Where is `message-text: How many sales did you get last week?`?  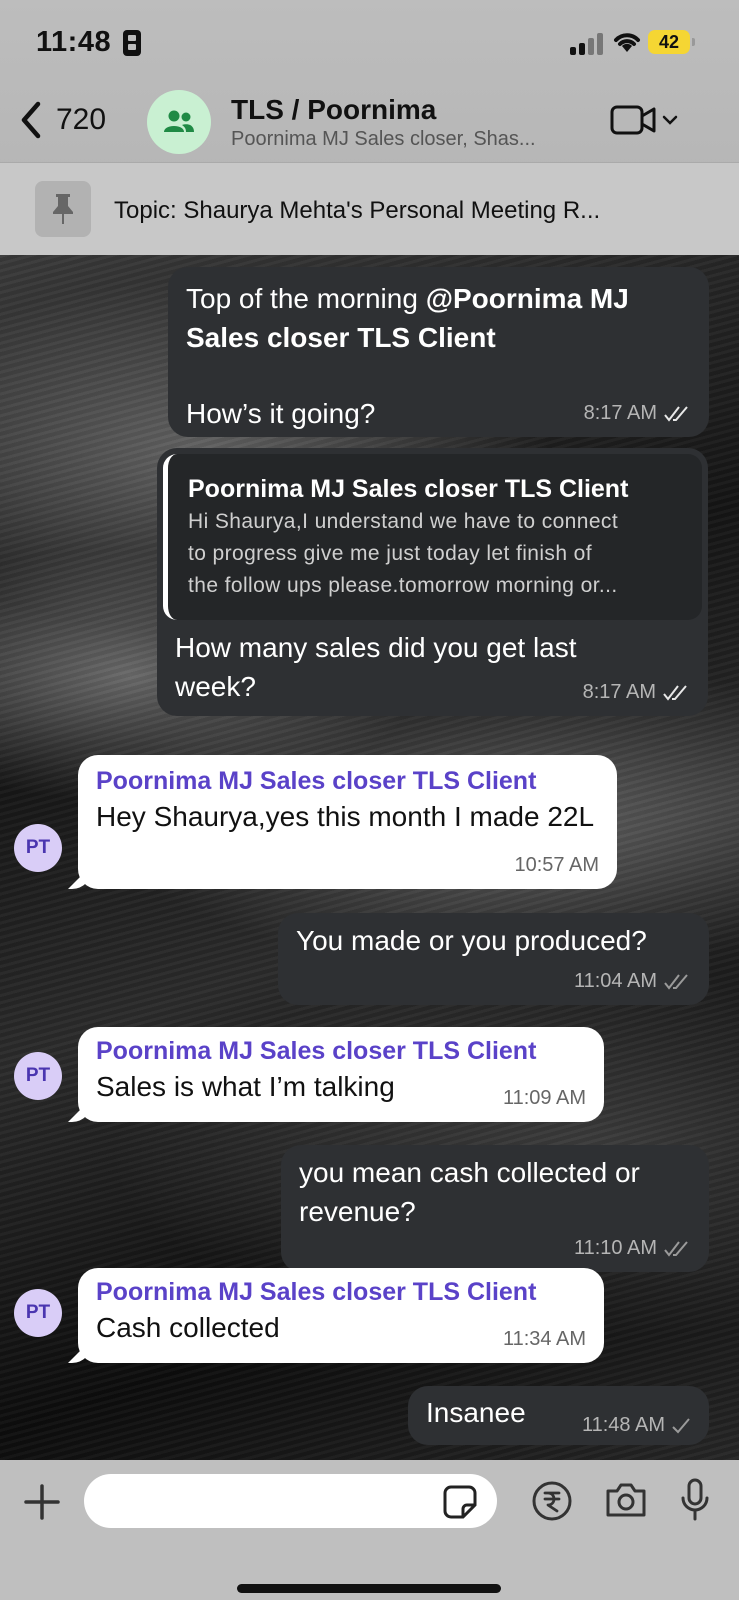 message-text: How many sales did you get last week? is located at coordinates (376, 667).